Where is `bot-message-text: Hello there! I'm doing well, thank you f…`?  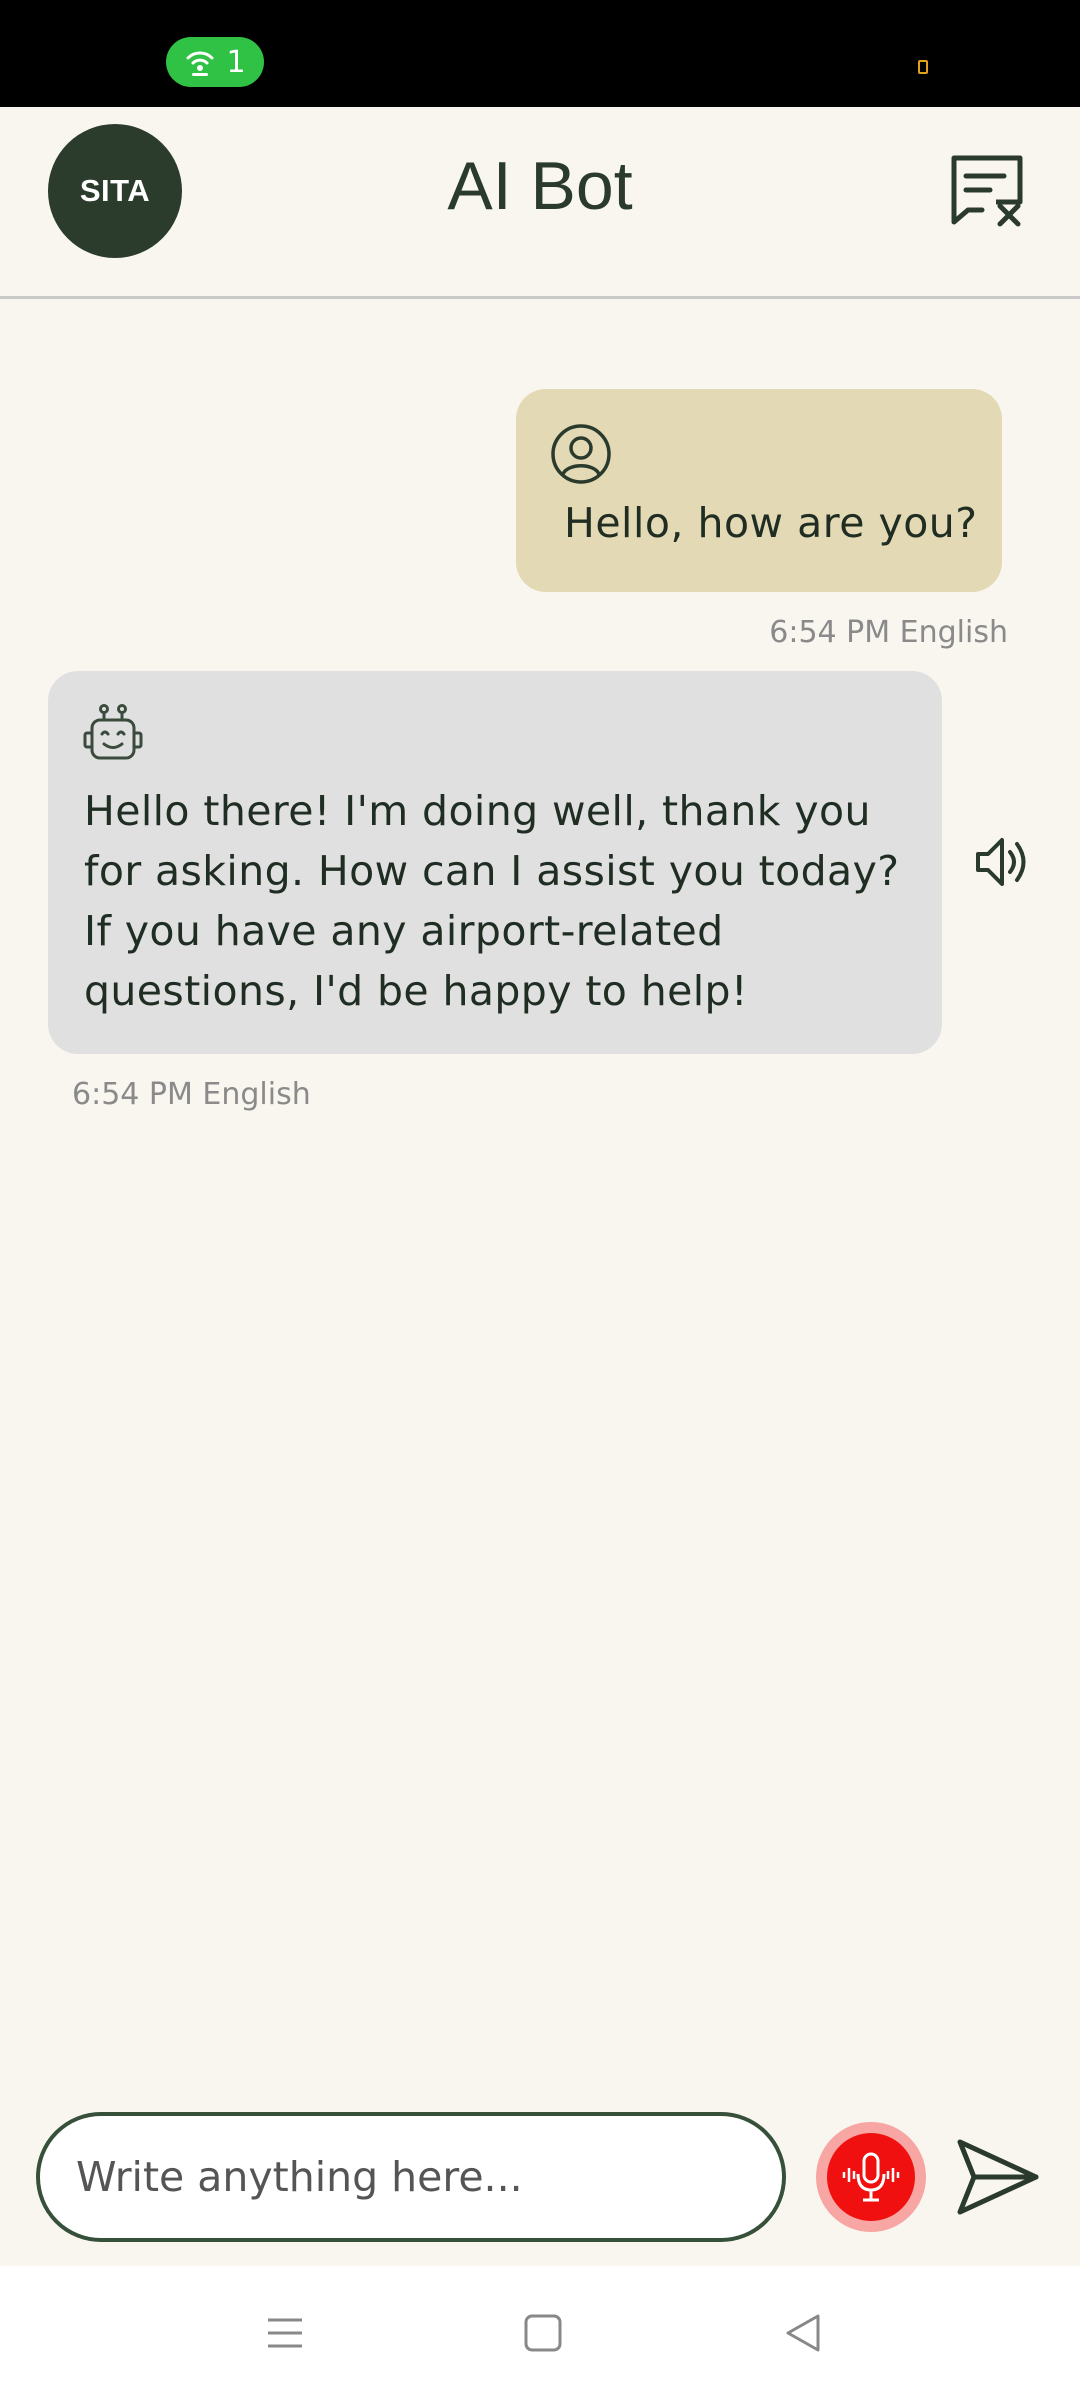
bot-message-text: Hello there! I'm doing well, thank you f… is located at coordinates (492, 901).